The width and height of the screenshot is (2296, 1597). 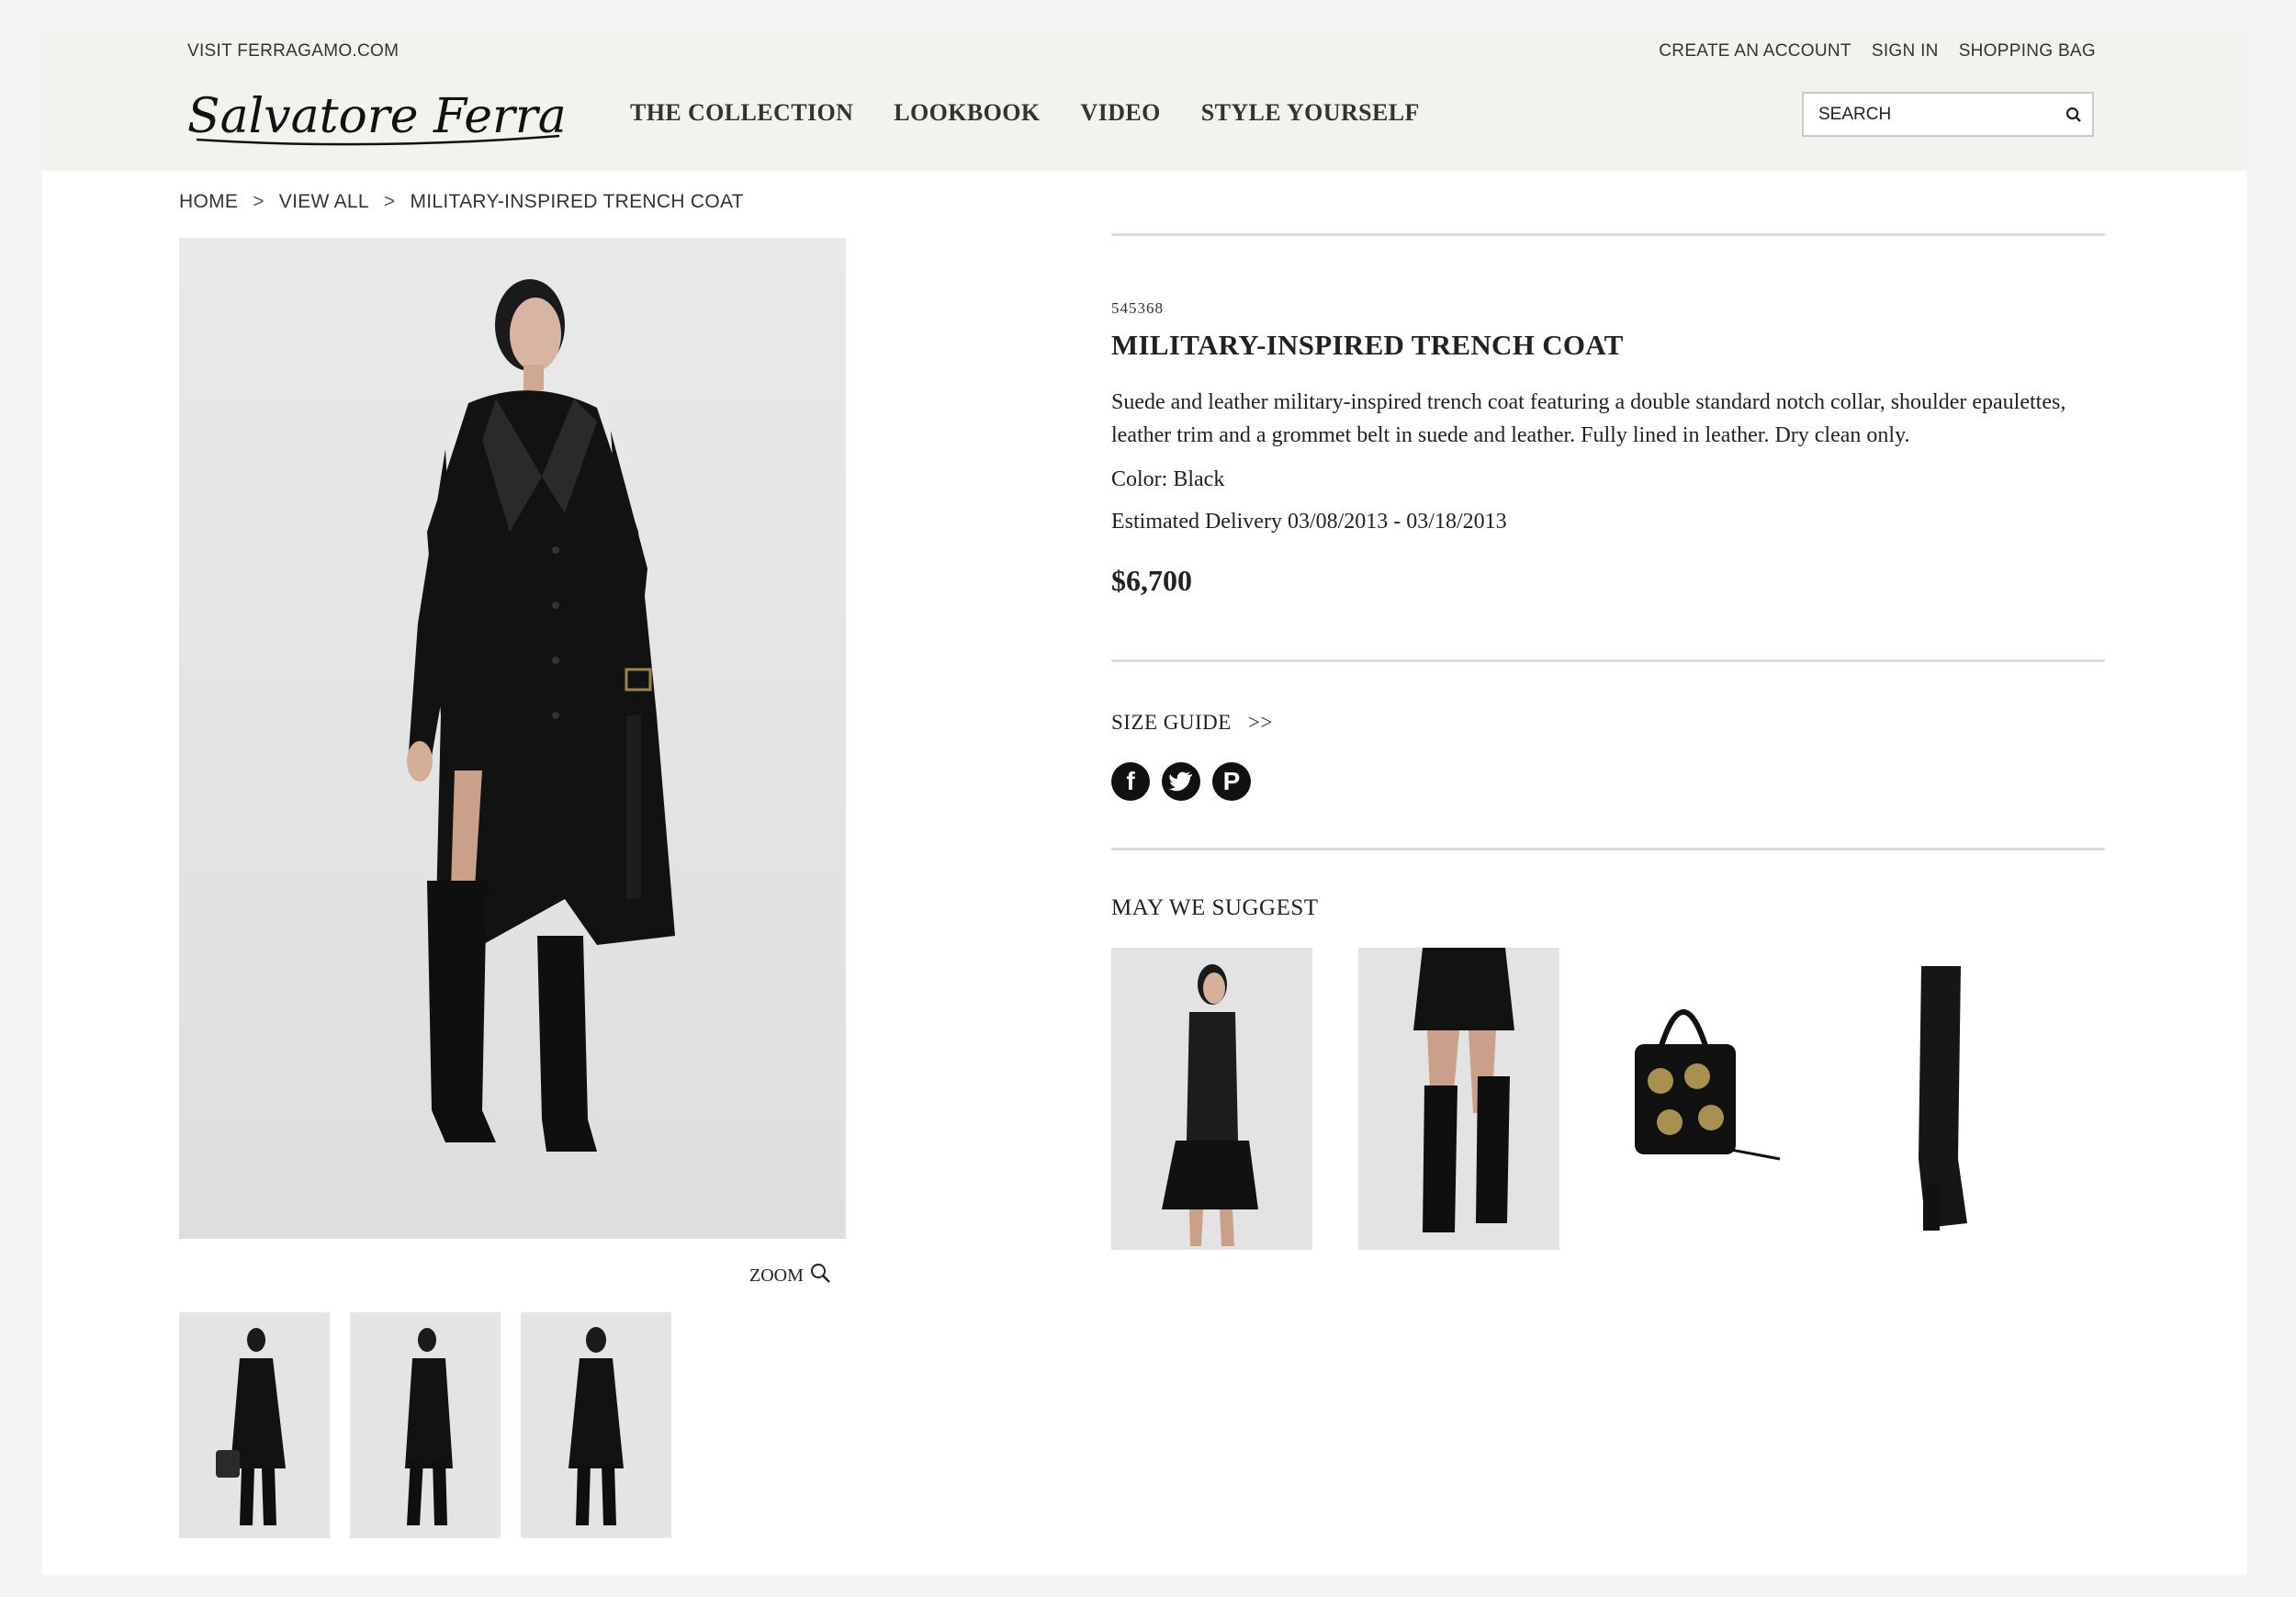 What do you see at coordinates (1121, 113) in the screenshot?
I see `nav-video: VIDEO` at bounding box center [1121, 113].